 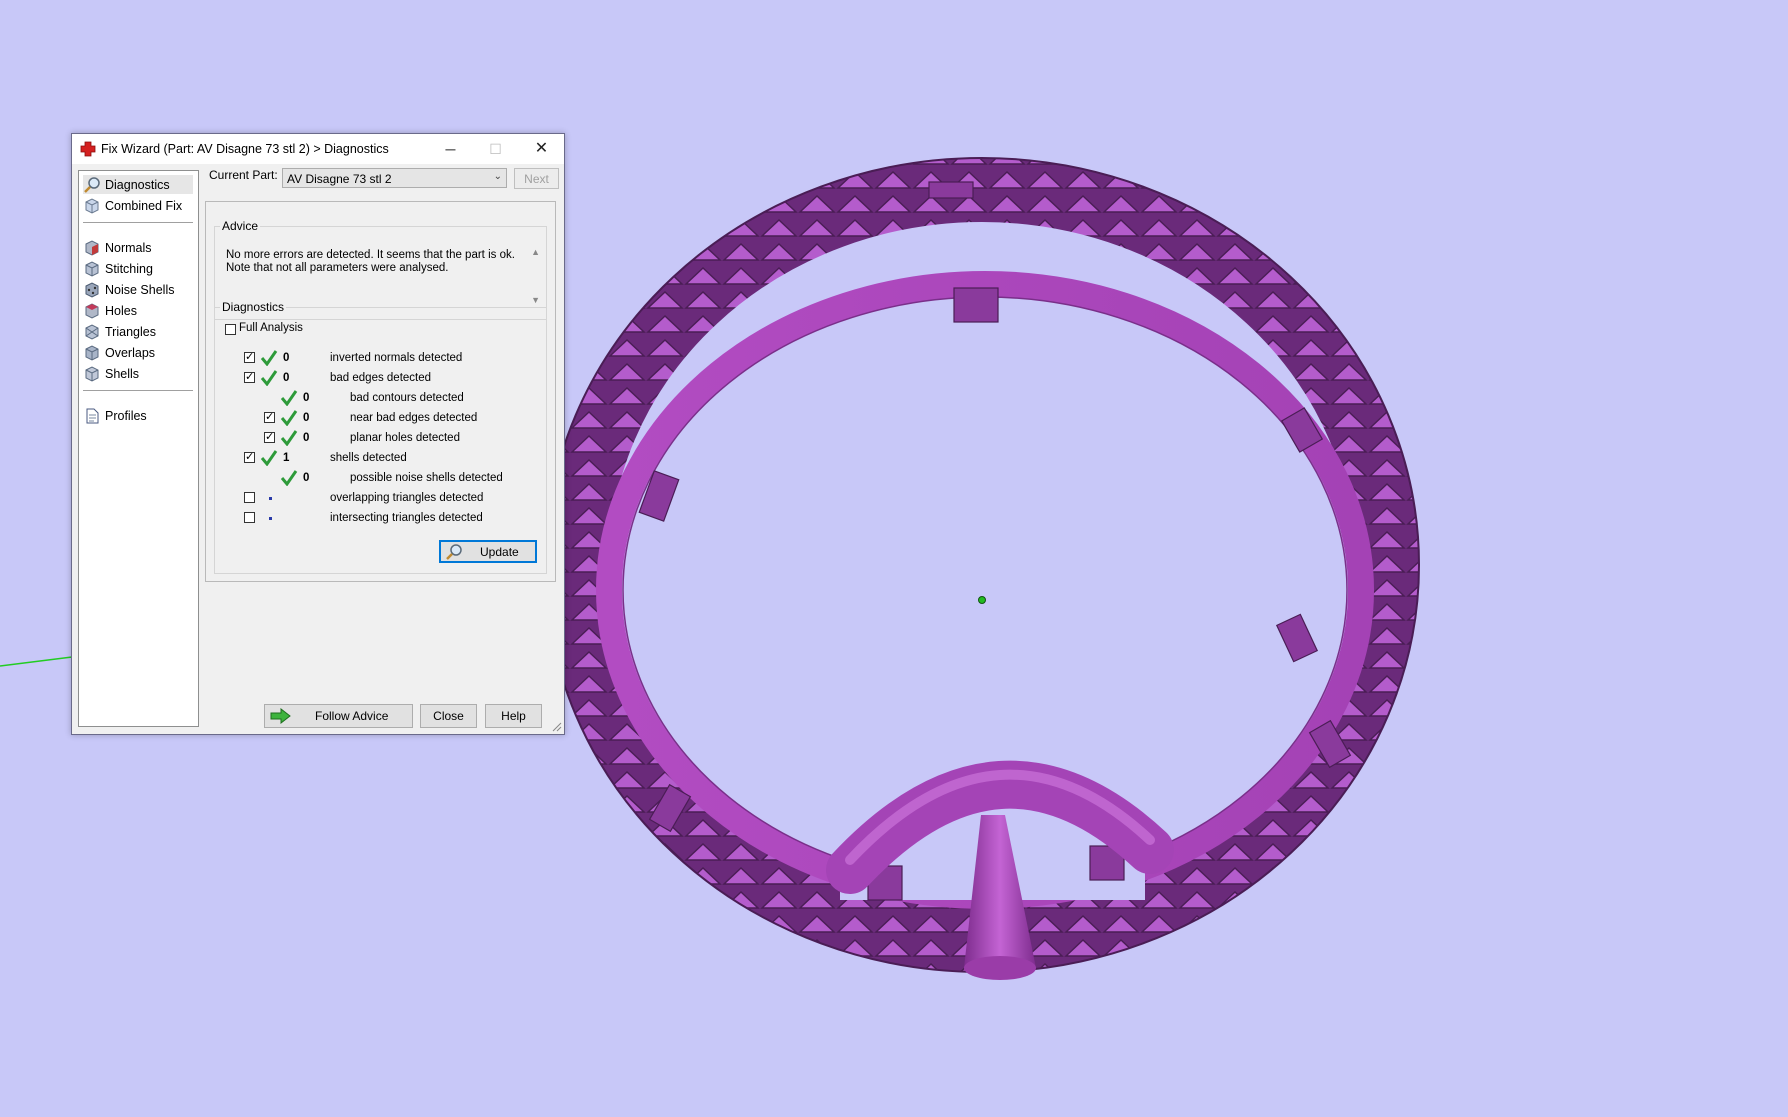 I want to click on stitching-cube-icon, so click(x=92, y=268).